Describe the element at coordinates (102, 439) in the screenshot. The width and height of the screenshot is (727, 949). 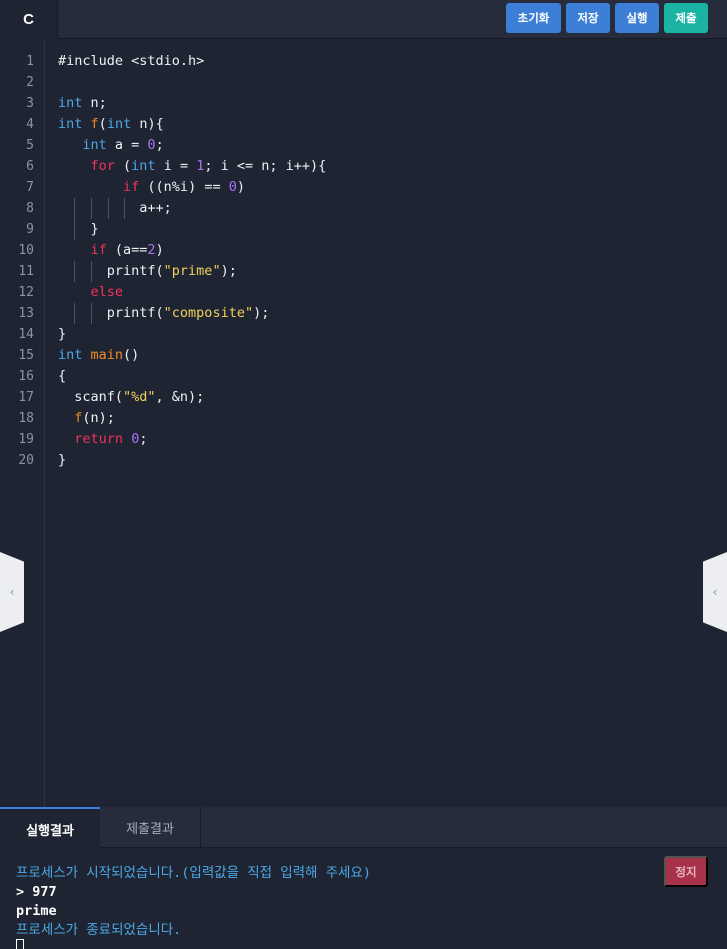
I see `code-line: return 0;` at that location.